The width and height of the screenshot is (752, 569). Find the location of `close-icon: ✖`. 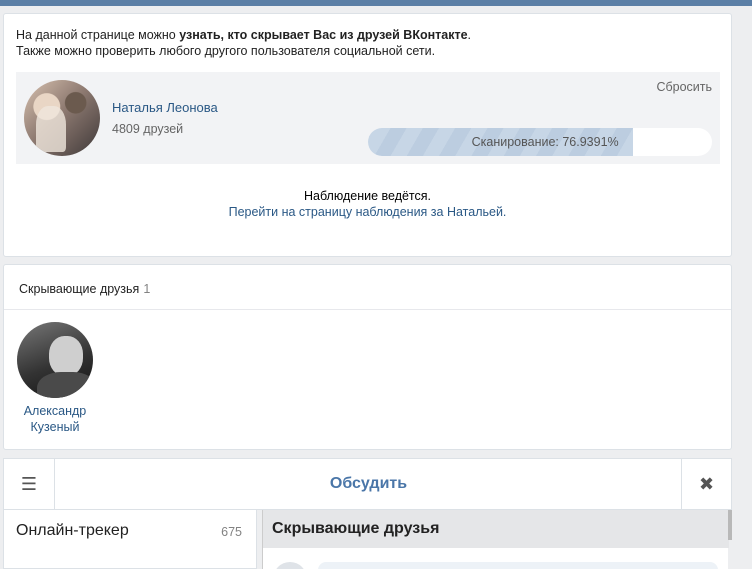

close-icon: ✖ is located at coordinates (706, 484).